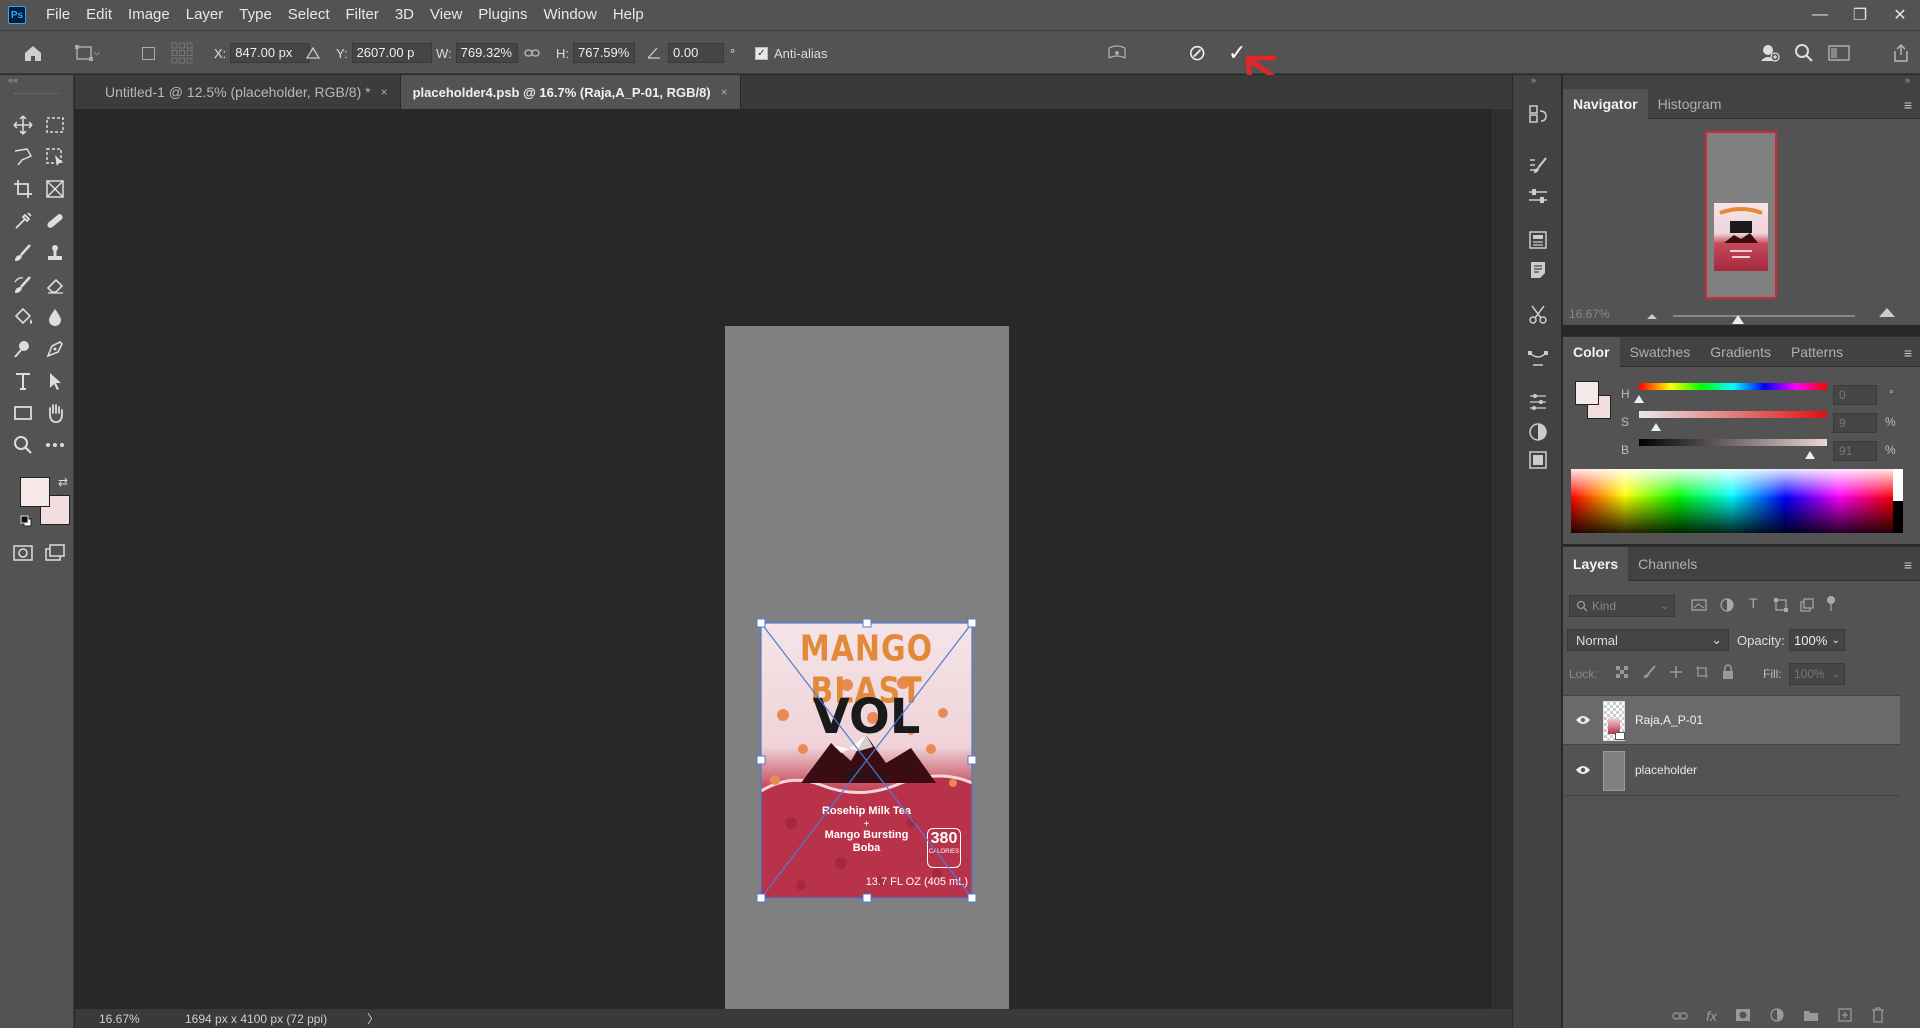  What do you see at coordinates (26, 521) in the screenshot?
I see `default-colors-icon` at bounding box center [26, 521].